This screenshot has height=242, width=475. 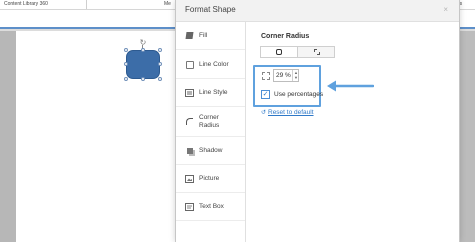 What do you see at coordinates (213, 92) in the screenshot?
I see `nav-item-label: Line Style` at bounding box center [213, 92].